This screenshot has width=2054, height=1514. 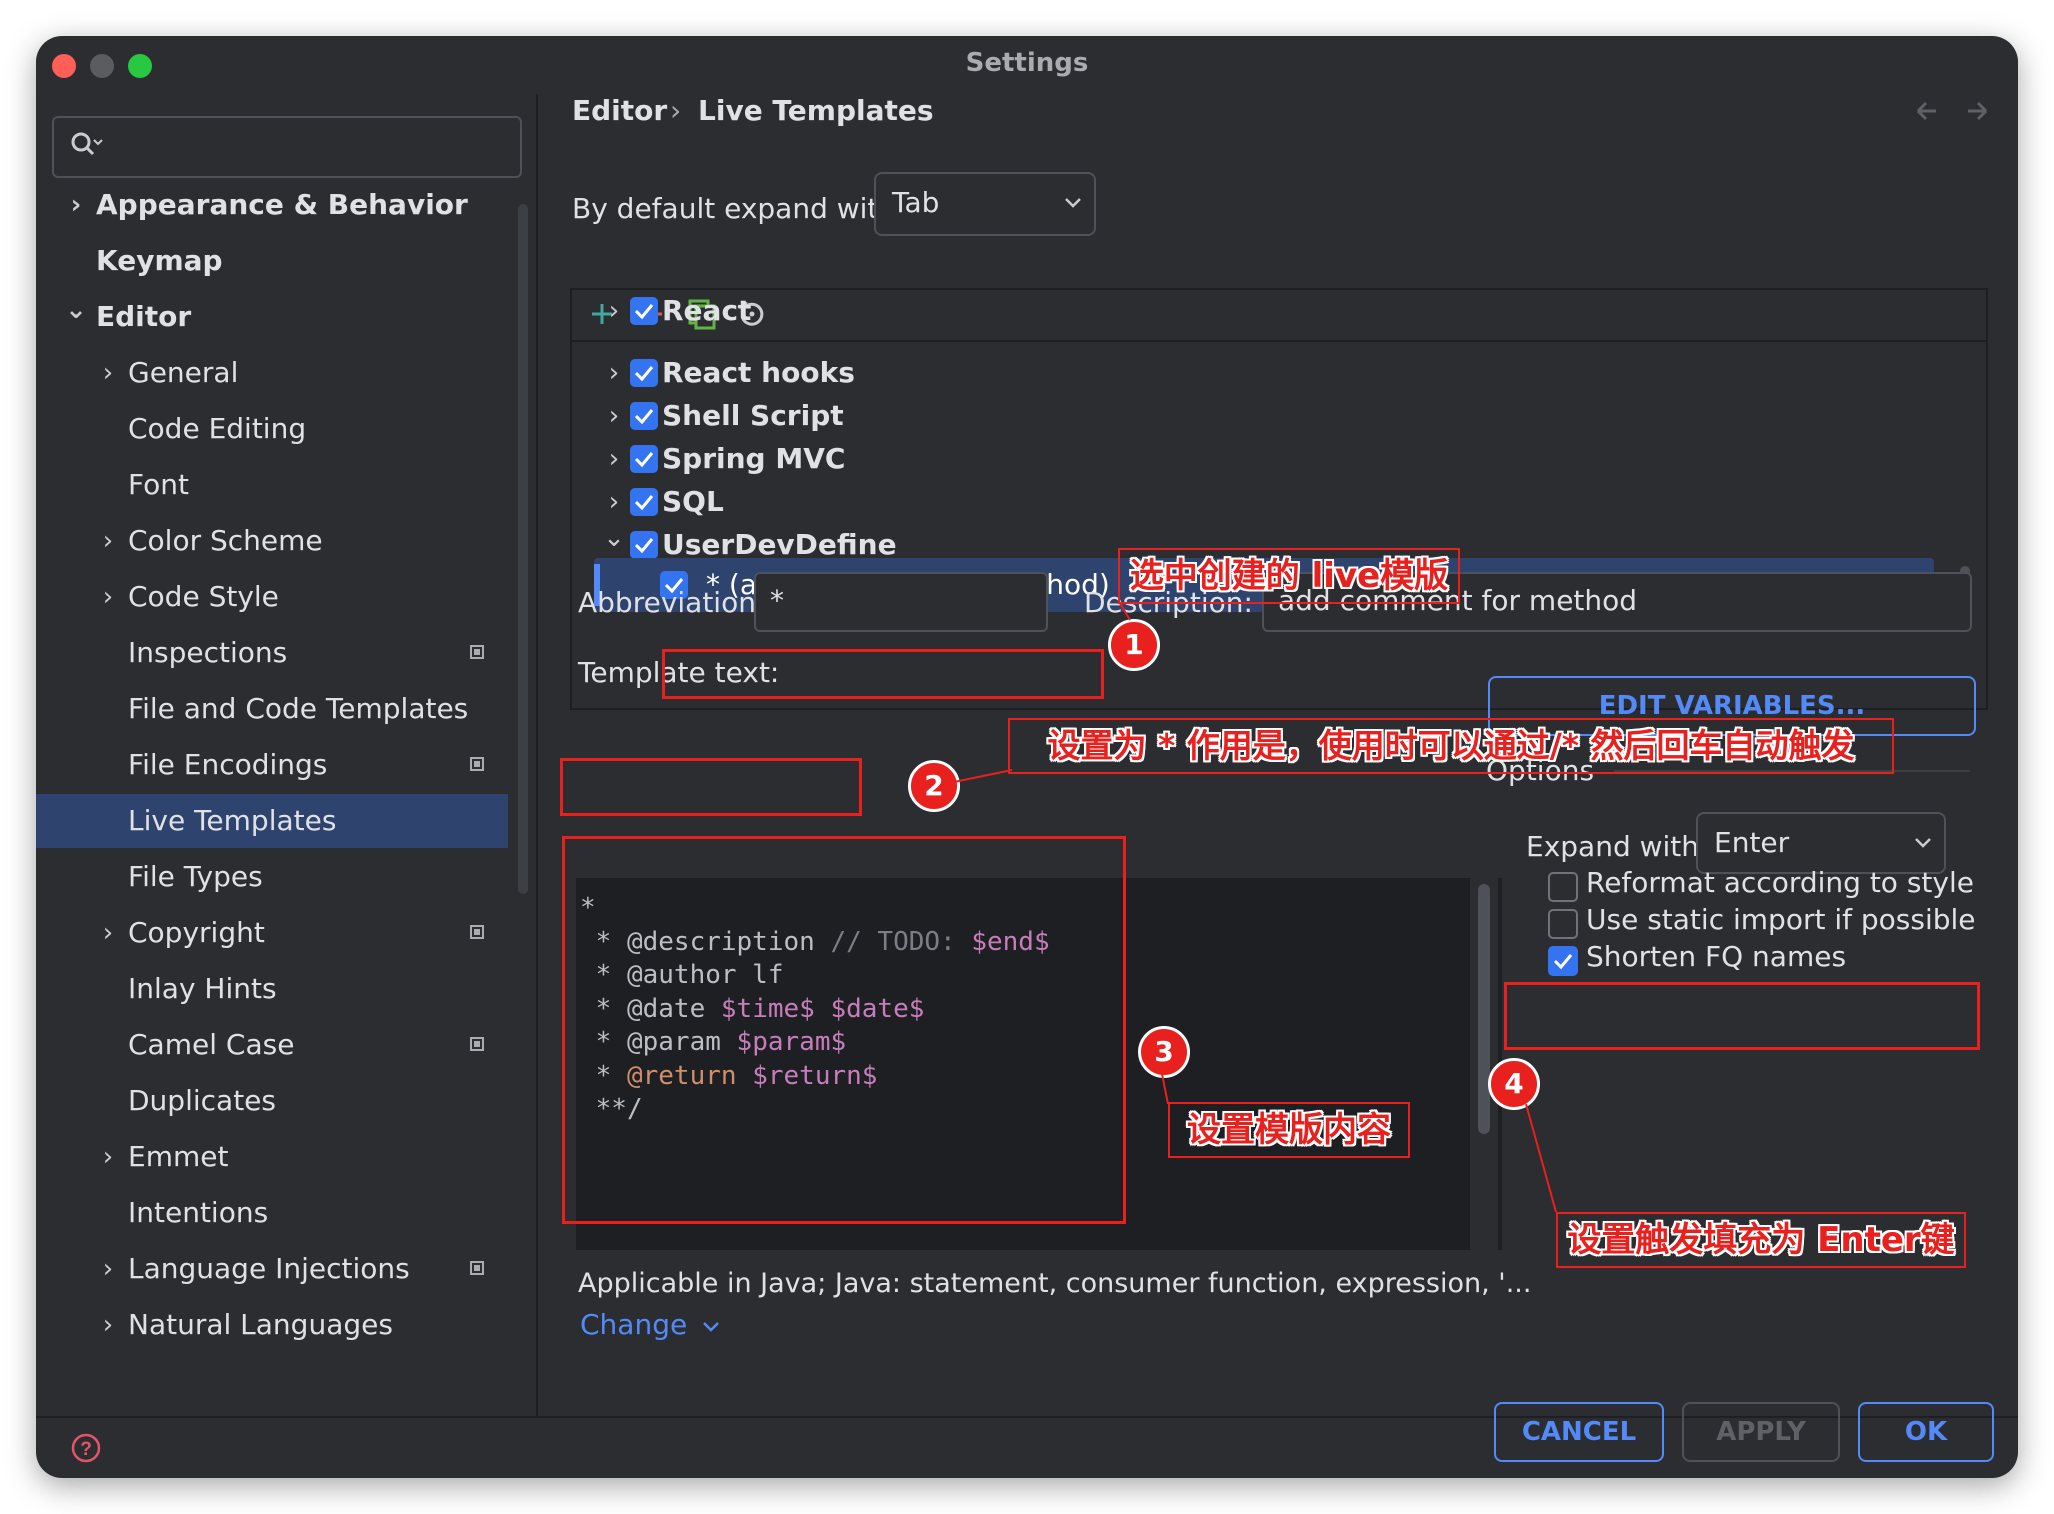 What do you see at coordinates (1255, 906) in the screenshot?
I see `annotation-leader-lines` at bounding box center [1255, 906].